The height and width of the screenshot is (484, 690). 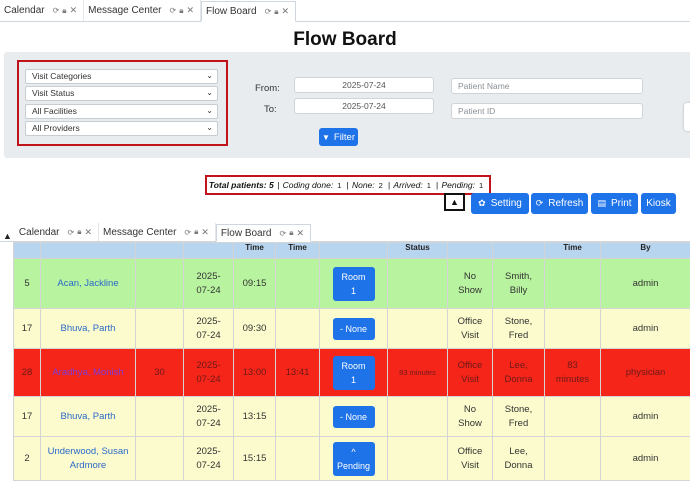 What do you see at coordinates (687, 117) in the screenshot?
I see `side-panel-handle` at bounding box center [687, 117].